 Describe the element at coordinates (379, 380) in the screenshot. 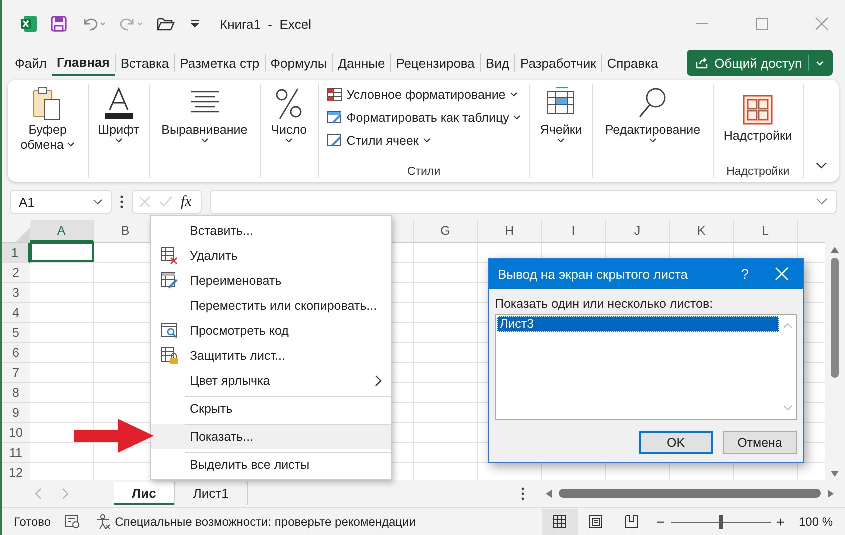

I see `chevron-right-icon` at that location.